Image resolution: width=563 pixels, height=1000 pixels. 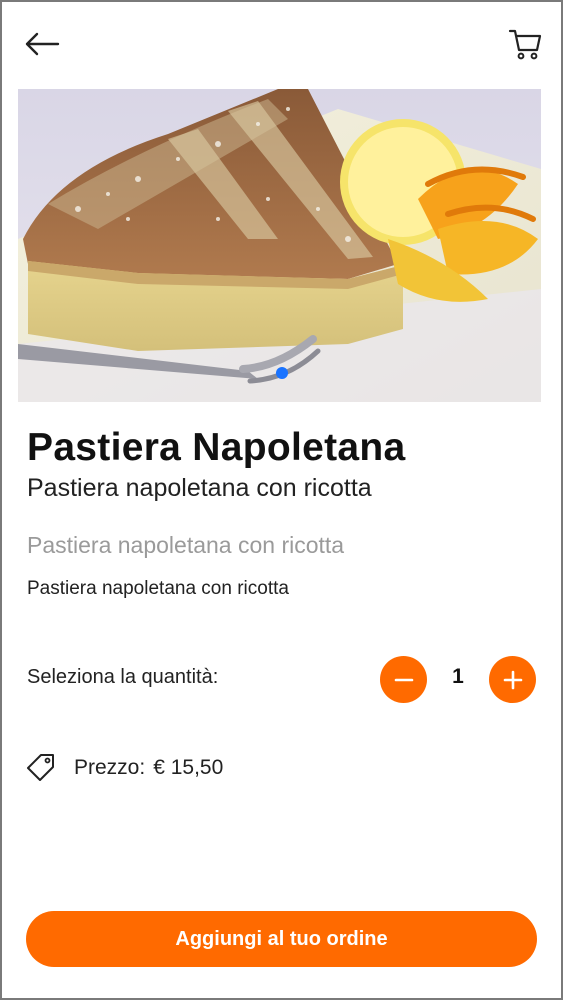 I want to click on quantity-value: 1, so click(x=458, y=676).